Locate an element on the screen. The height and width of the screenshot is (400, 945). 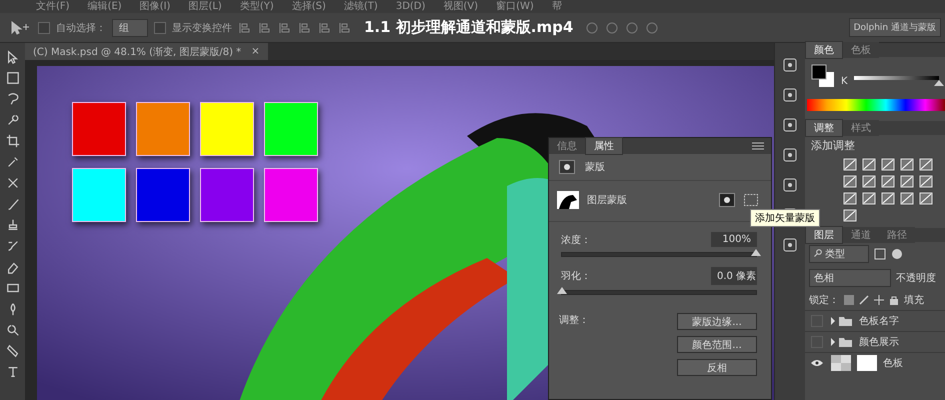
panel-menu-icon is located at coordinates (758, 146).